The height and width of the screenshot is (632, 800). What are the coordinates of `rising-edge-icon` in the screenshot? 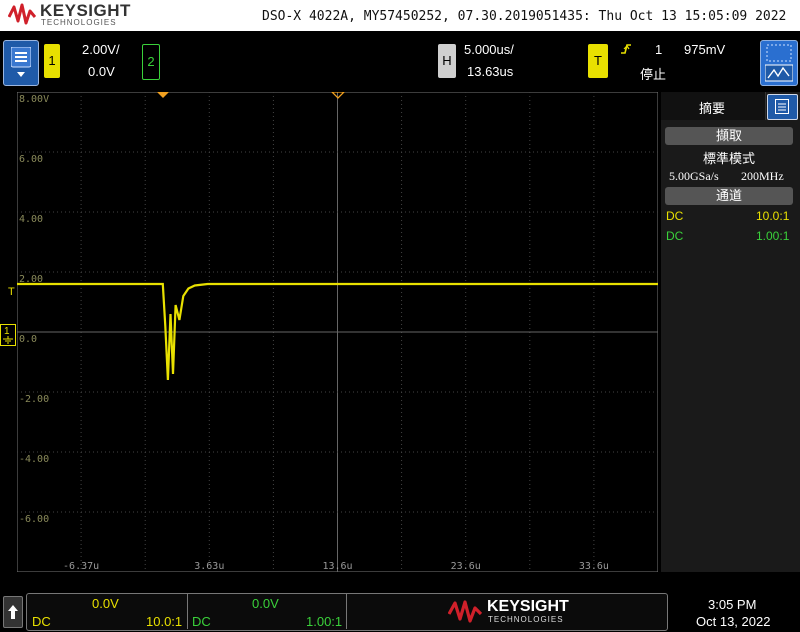 It's located at (626, 49).